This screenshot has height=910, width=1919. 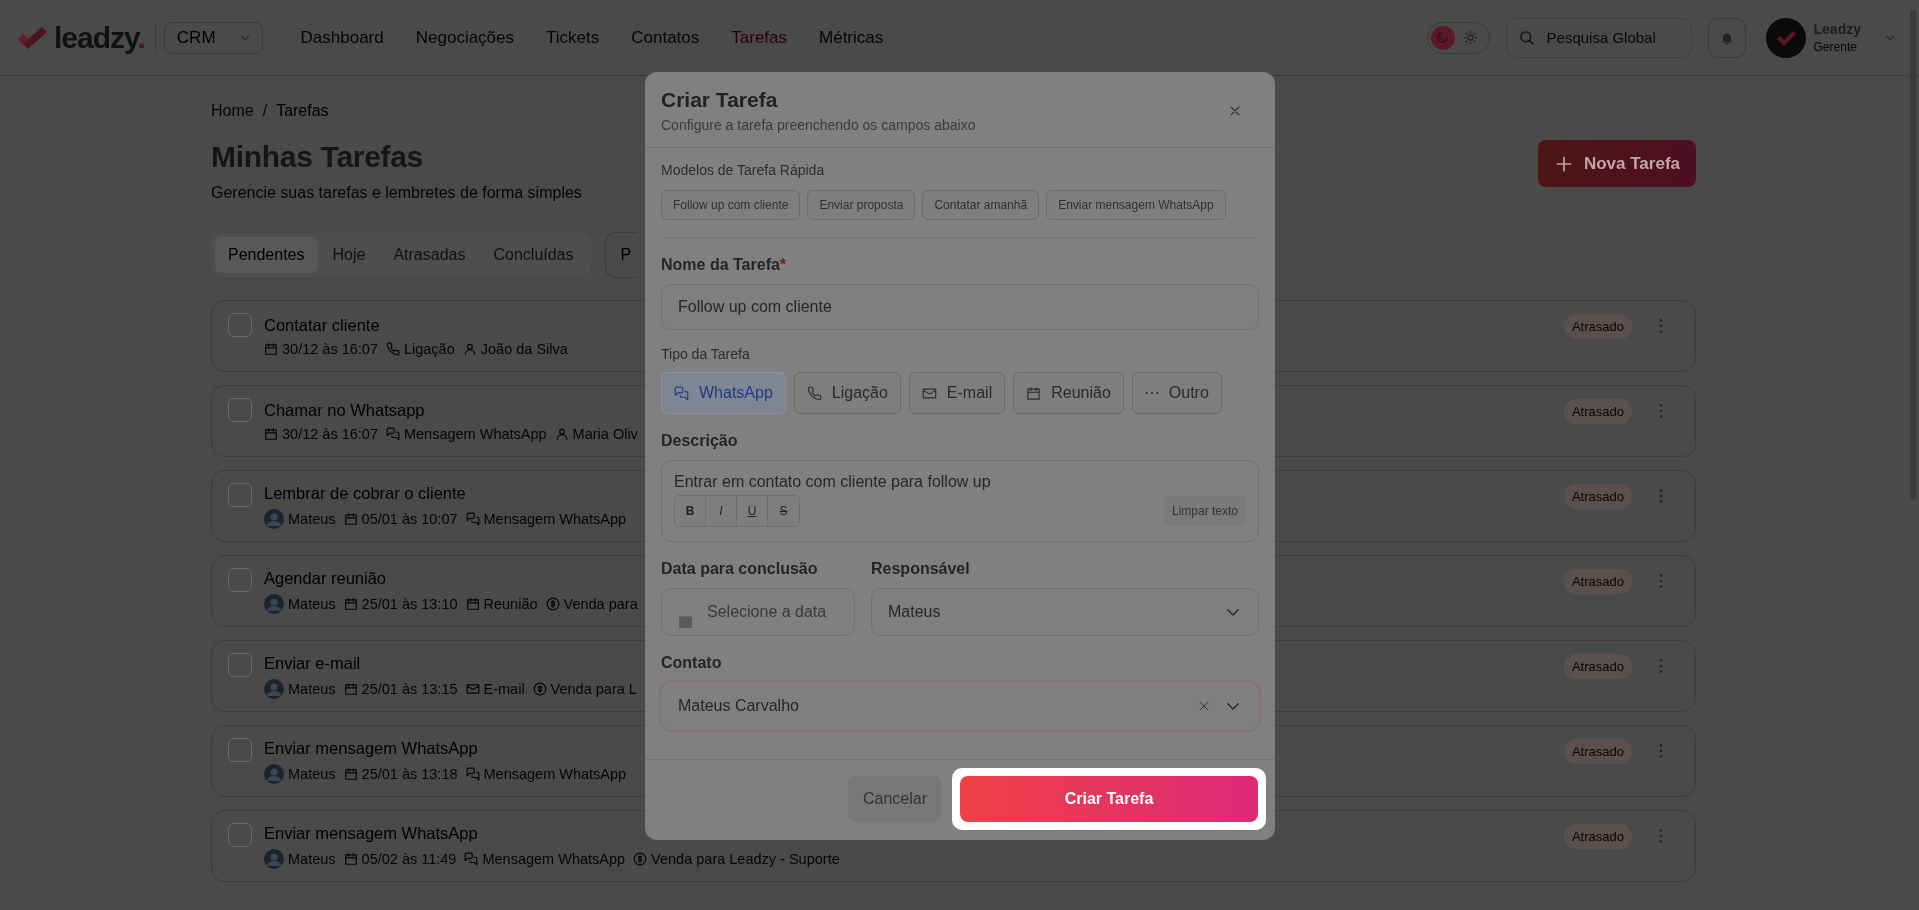 I want to click on task-type-option: Reunião, so click(x=1068, y=393).